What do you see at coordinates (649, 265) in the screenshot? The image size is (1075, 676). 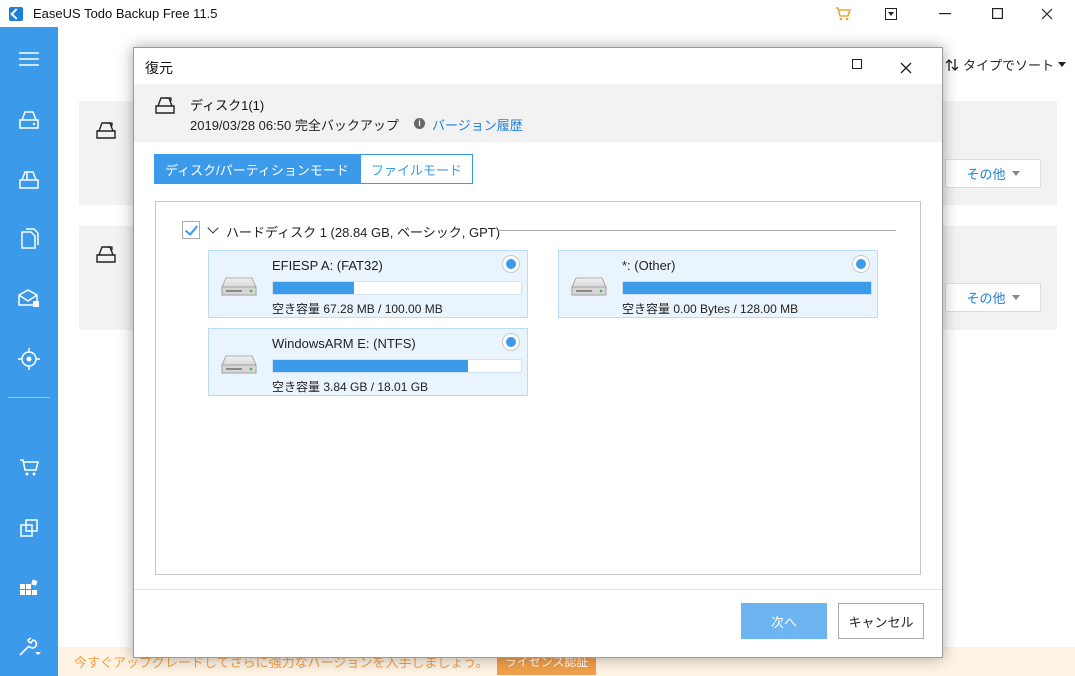 I see `partition-name: *: (Other)` at bounding box center [649, 265].